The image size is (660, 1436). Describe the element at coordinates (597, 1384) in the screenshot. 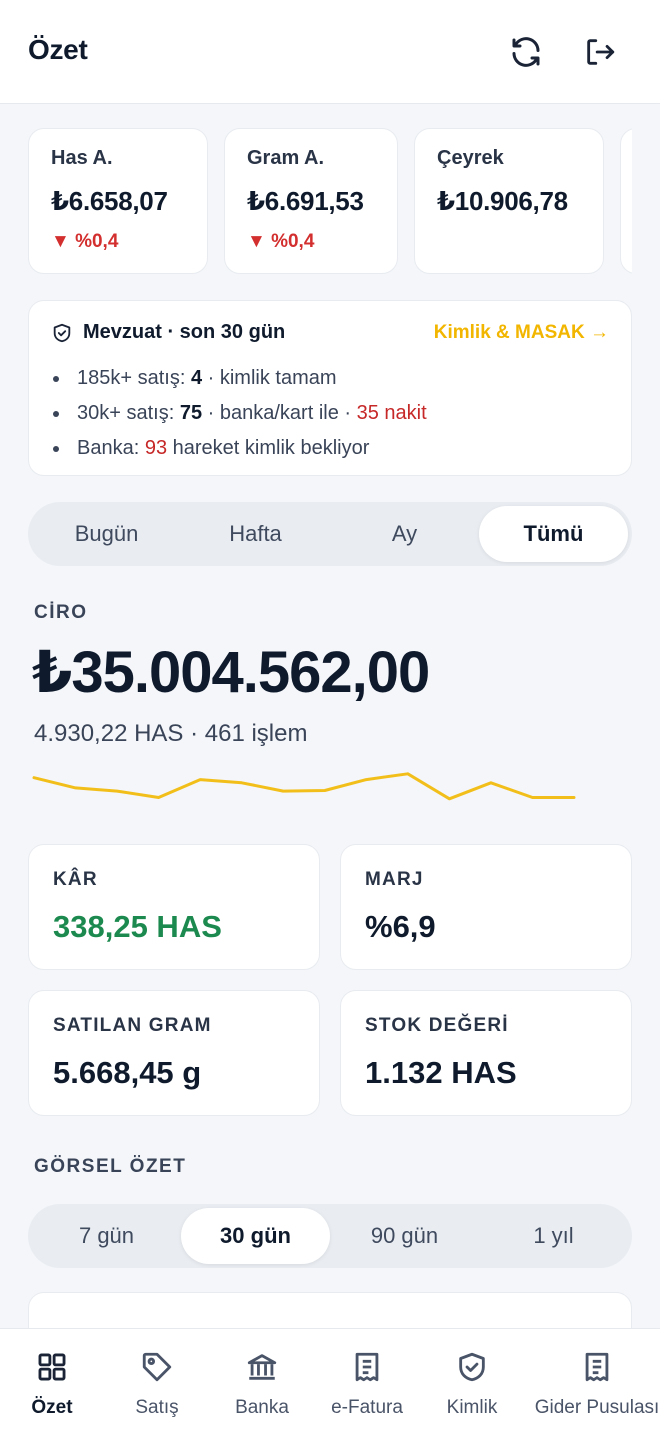

I see `nav-item-gider-pusulasi: Gider Pusulası` at that location.